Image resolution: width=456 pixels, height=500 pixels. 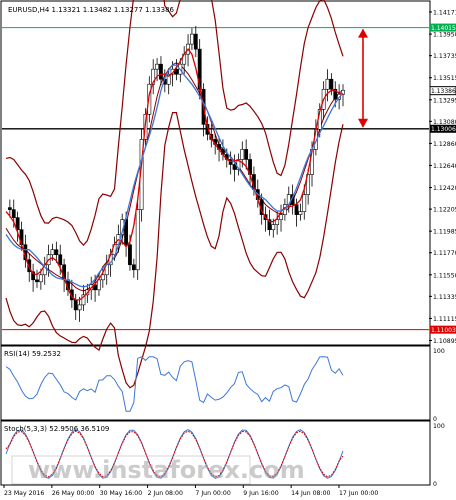 What do you see at coordinates (165, 493) in the screenshot?
I see `x-tick-label: 2 Jun 08:00` at bounding box center [165, 493].